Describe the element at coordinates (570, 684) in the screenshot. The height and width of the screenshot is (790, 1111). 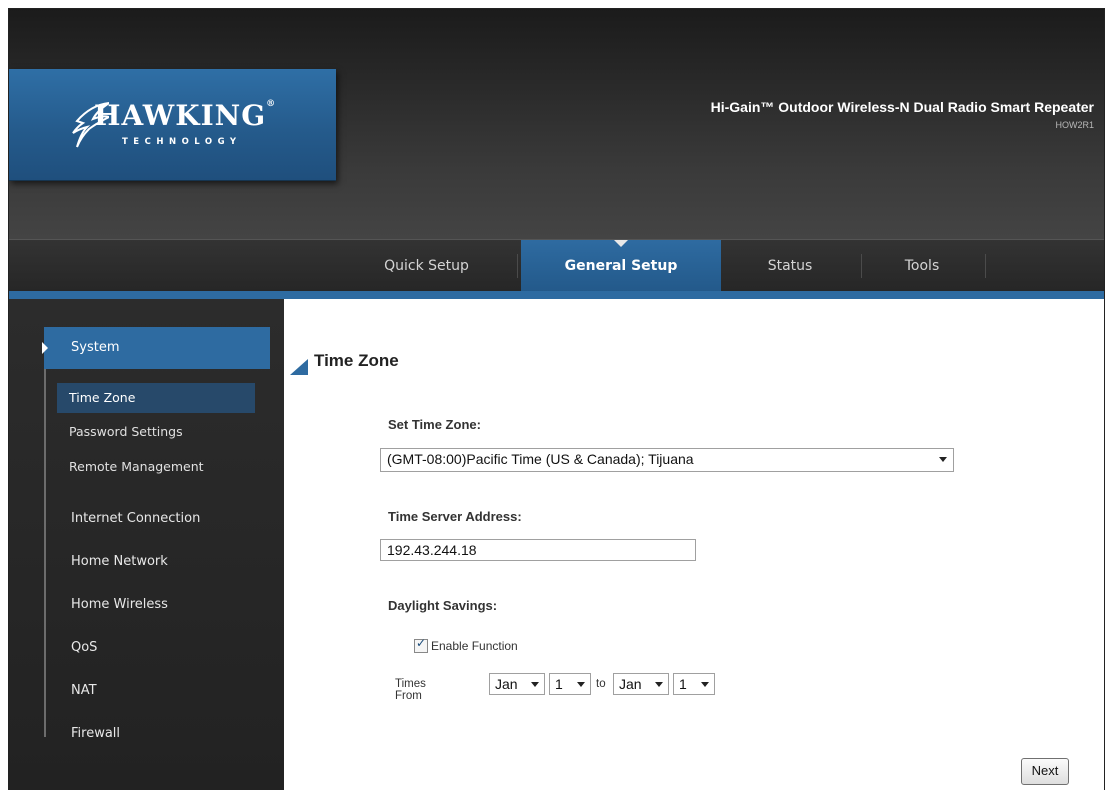
I see `from-day-select: 1` at that location.